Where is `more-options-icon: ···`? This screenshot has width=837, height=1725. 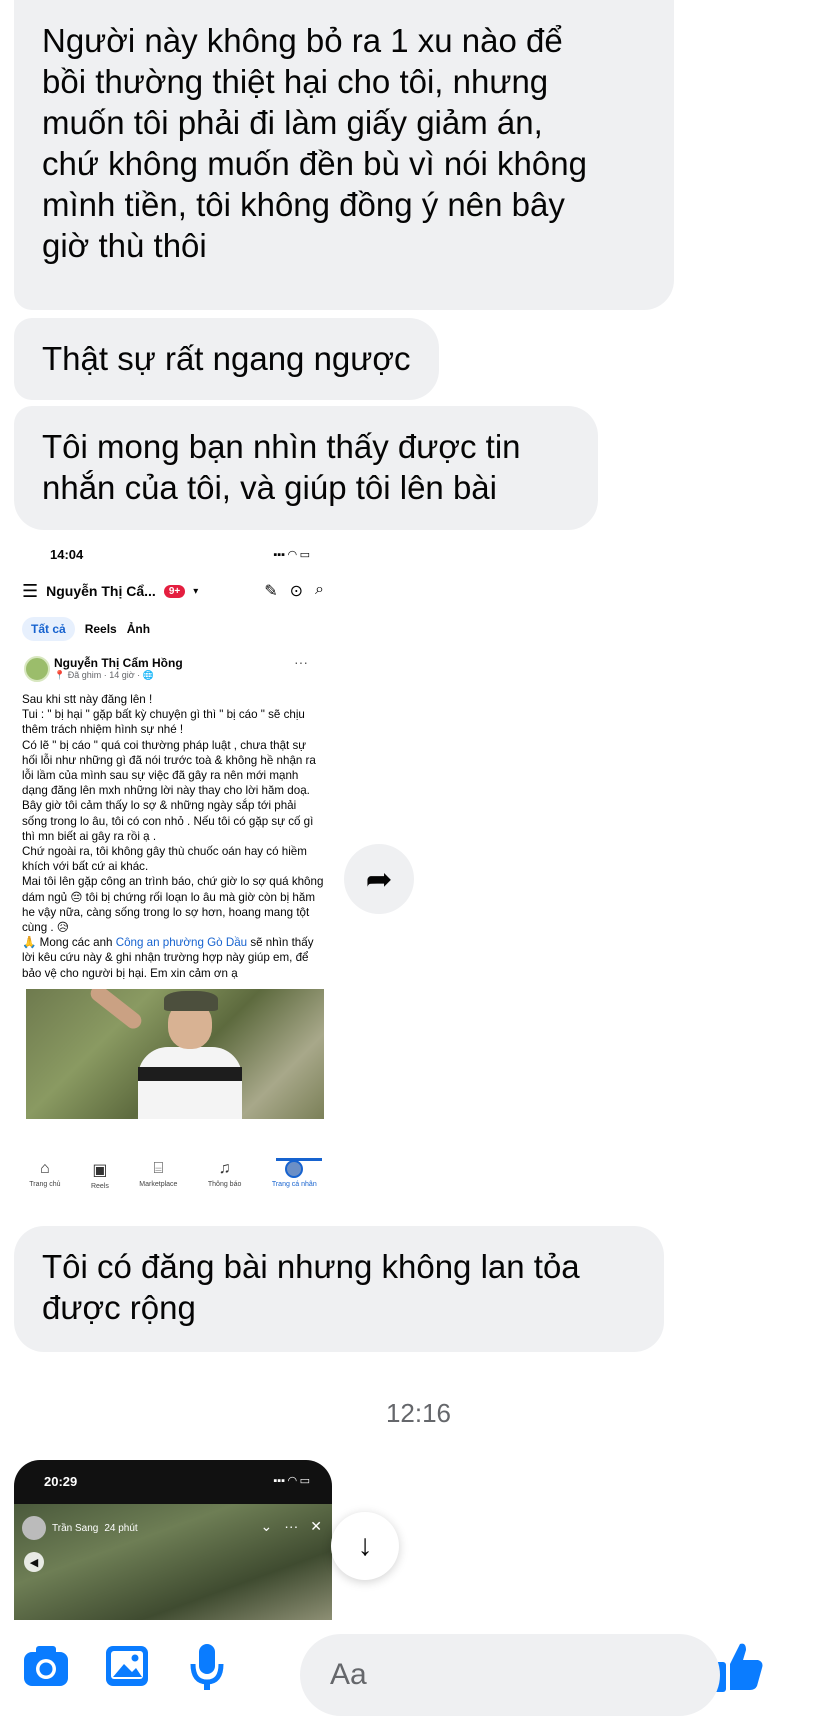 more-options-icon: ··· is located at coordinates (301, 662).